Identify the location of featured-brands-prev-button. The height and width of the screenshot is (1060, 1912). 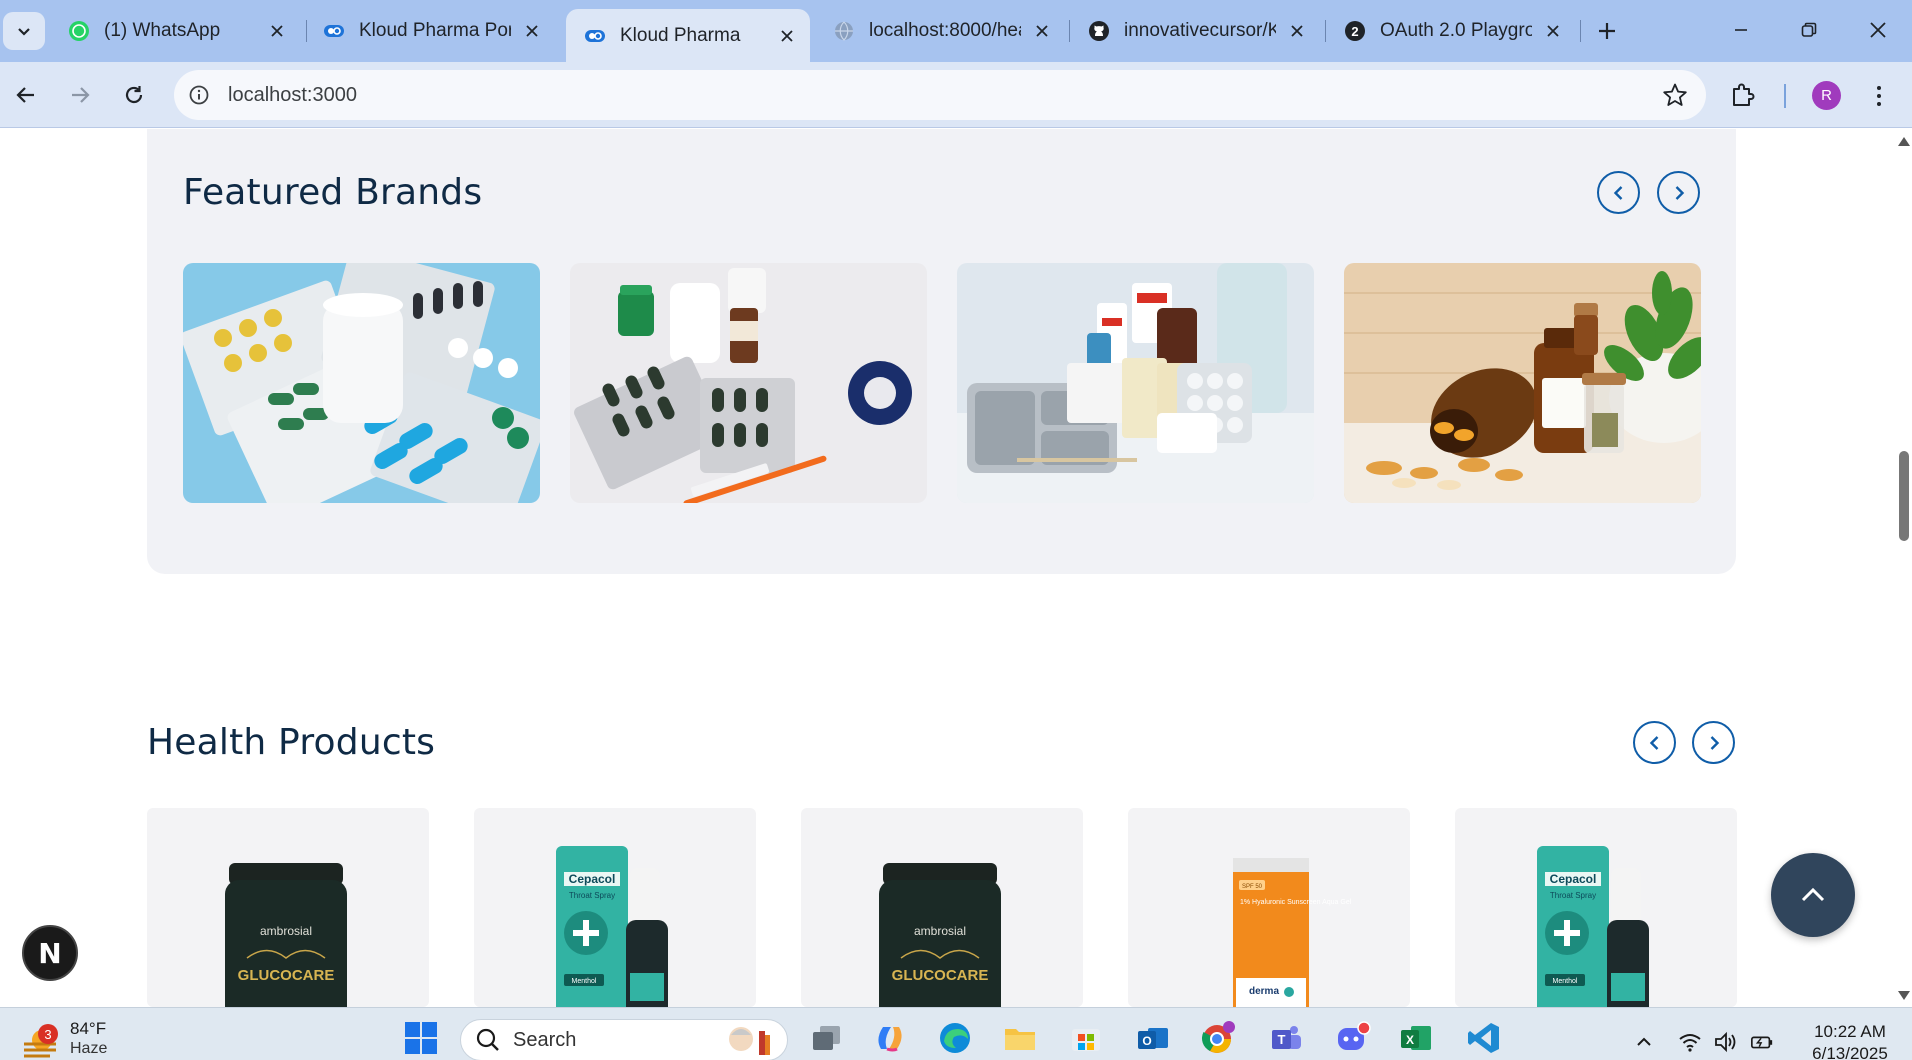
(1618, 192).